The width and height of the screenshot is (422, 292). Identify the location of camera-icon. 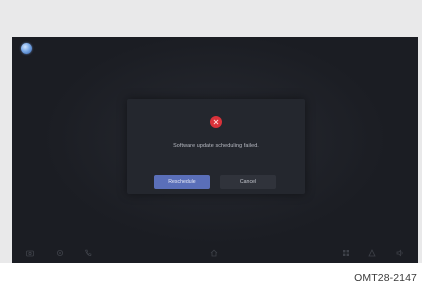
(30, 253).